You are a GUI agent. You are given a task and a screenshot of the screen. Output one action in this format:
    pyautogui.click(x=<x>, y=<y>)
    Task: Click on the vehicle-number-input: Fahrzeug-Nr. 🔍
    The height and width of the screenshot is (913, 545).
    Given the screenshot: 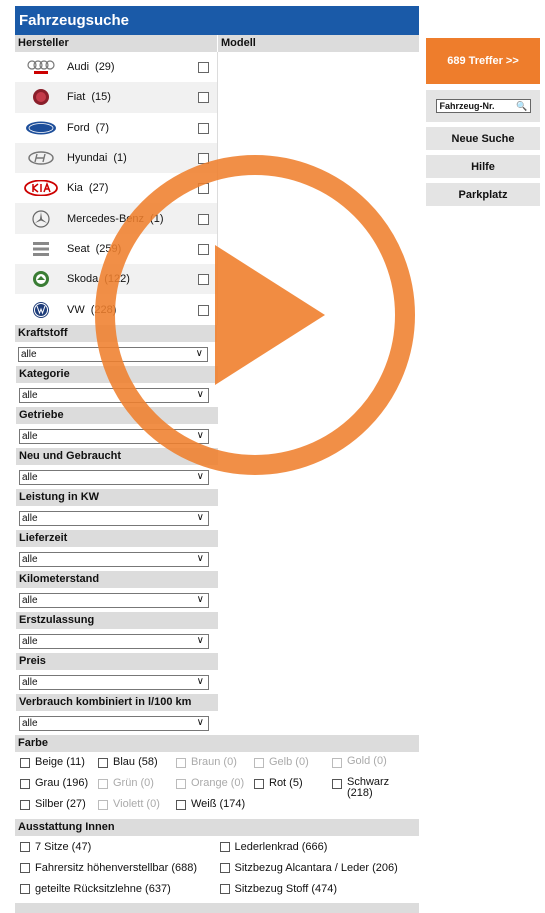 What is the action you would take?
    pyautogui.click(x=483, y=106)
    